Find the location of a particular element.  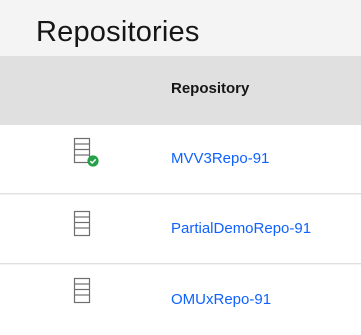

repository-link: MVV3Repo-91 is located at coordinates (220, 159).